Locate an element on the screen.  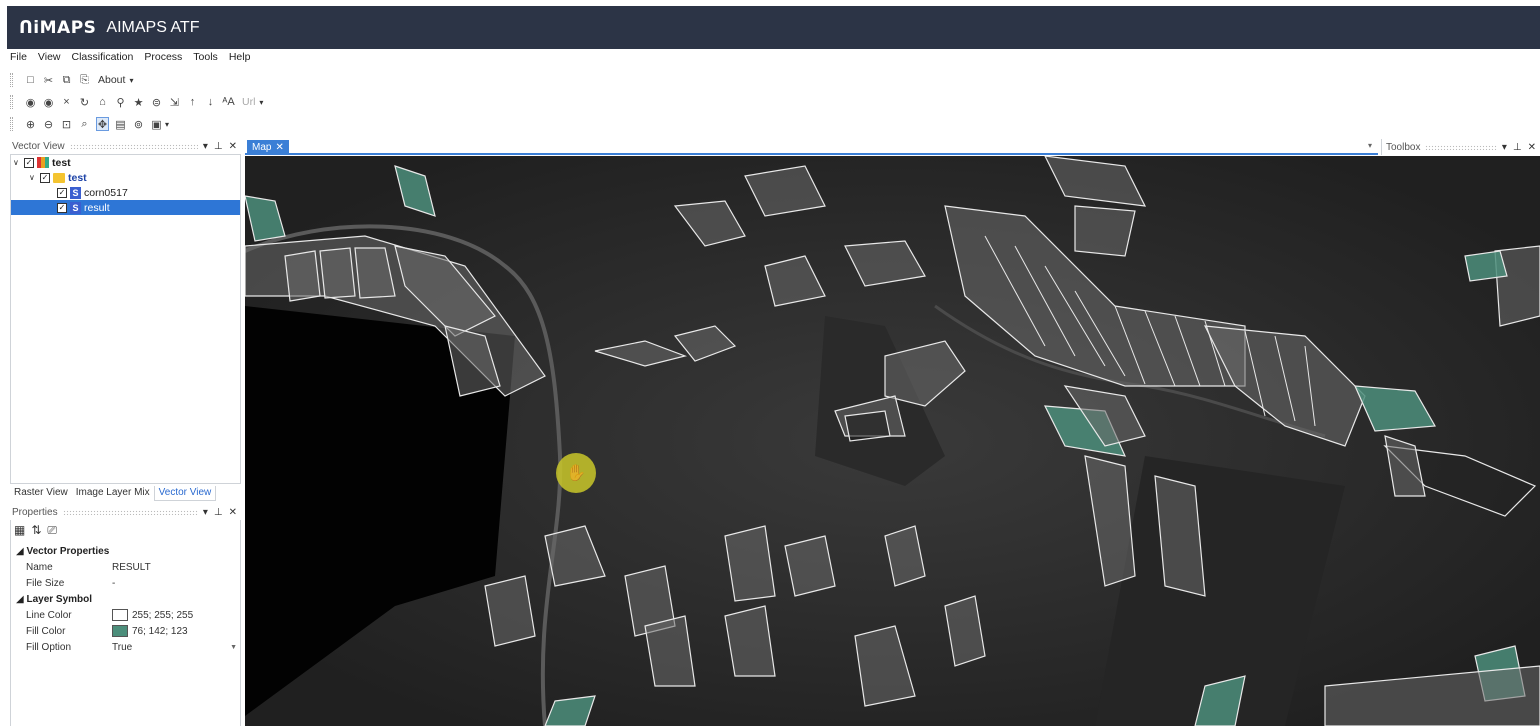
category-label: ◢ Vector Properties is located at coordinates (63, 551).